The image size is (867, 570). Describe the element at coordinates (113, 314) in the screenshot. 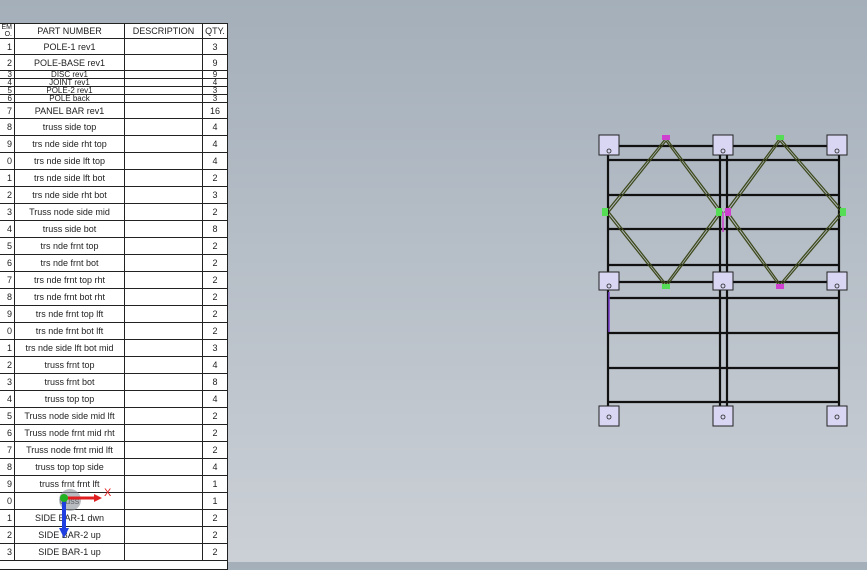

I see `bom-row: 9 trs nde frnt top lft 2` at that location.